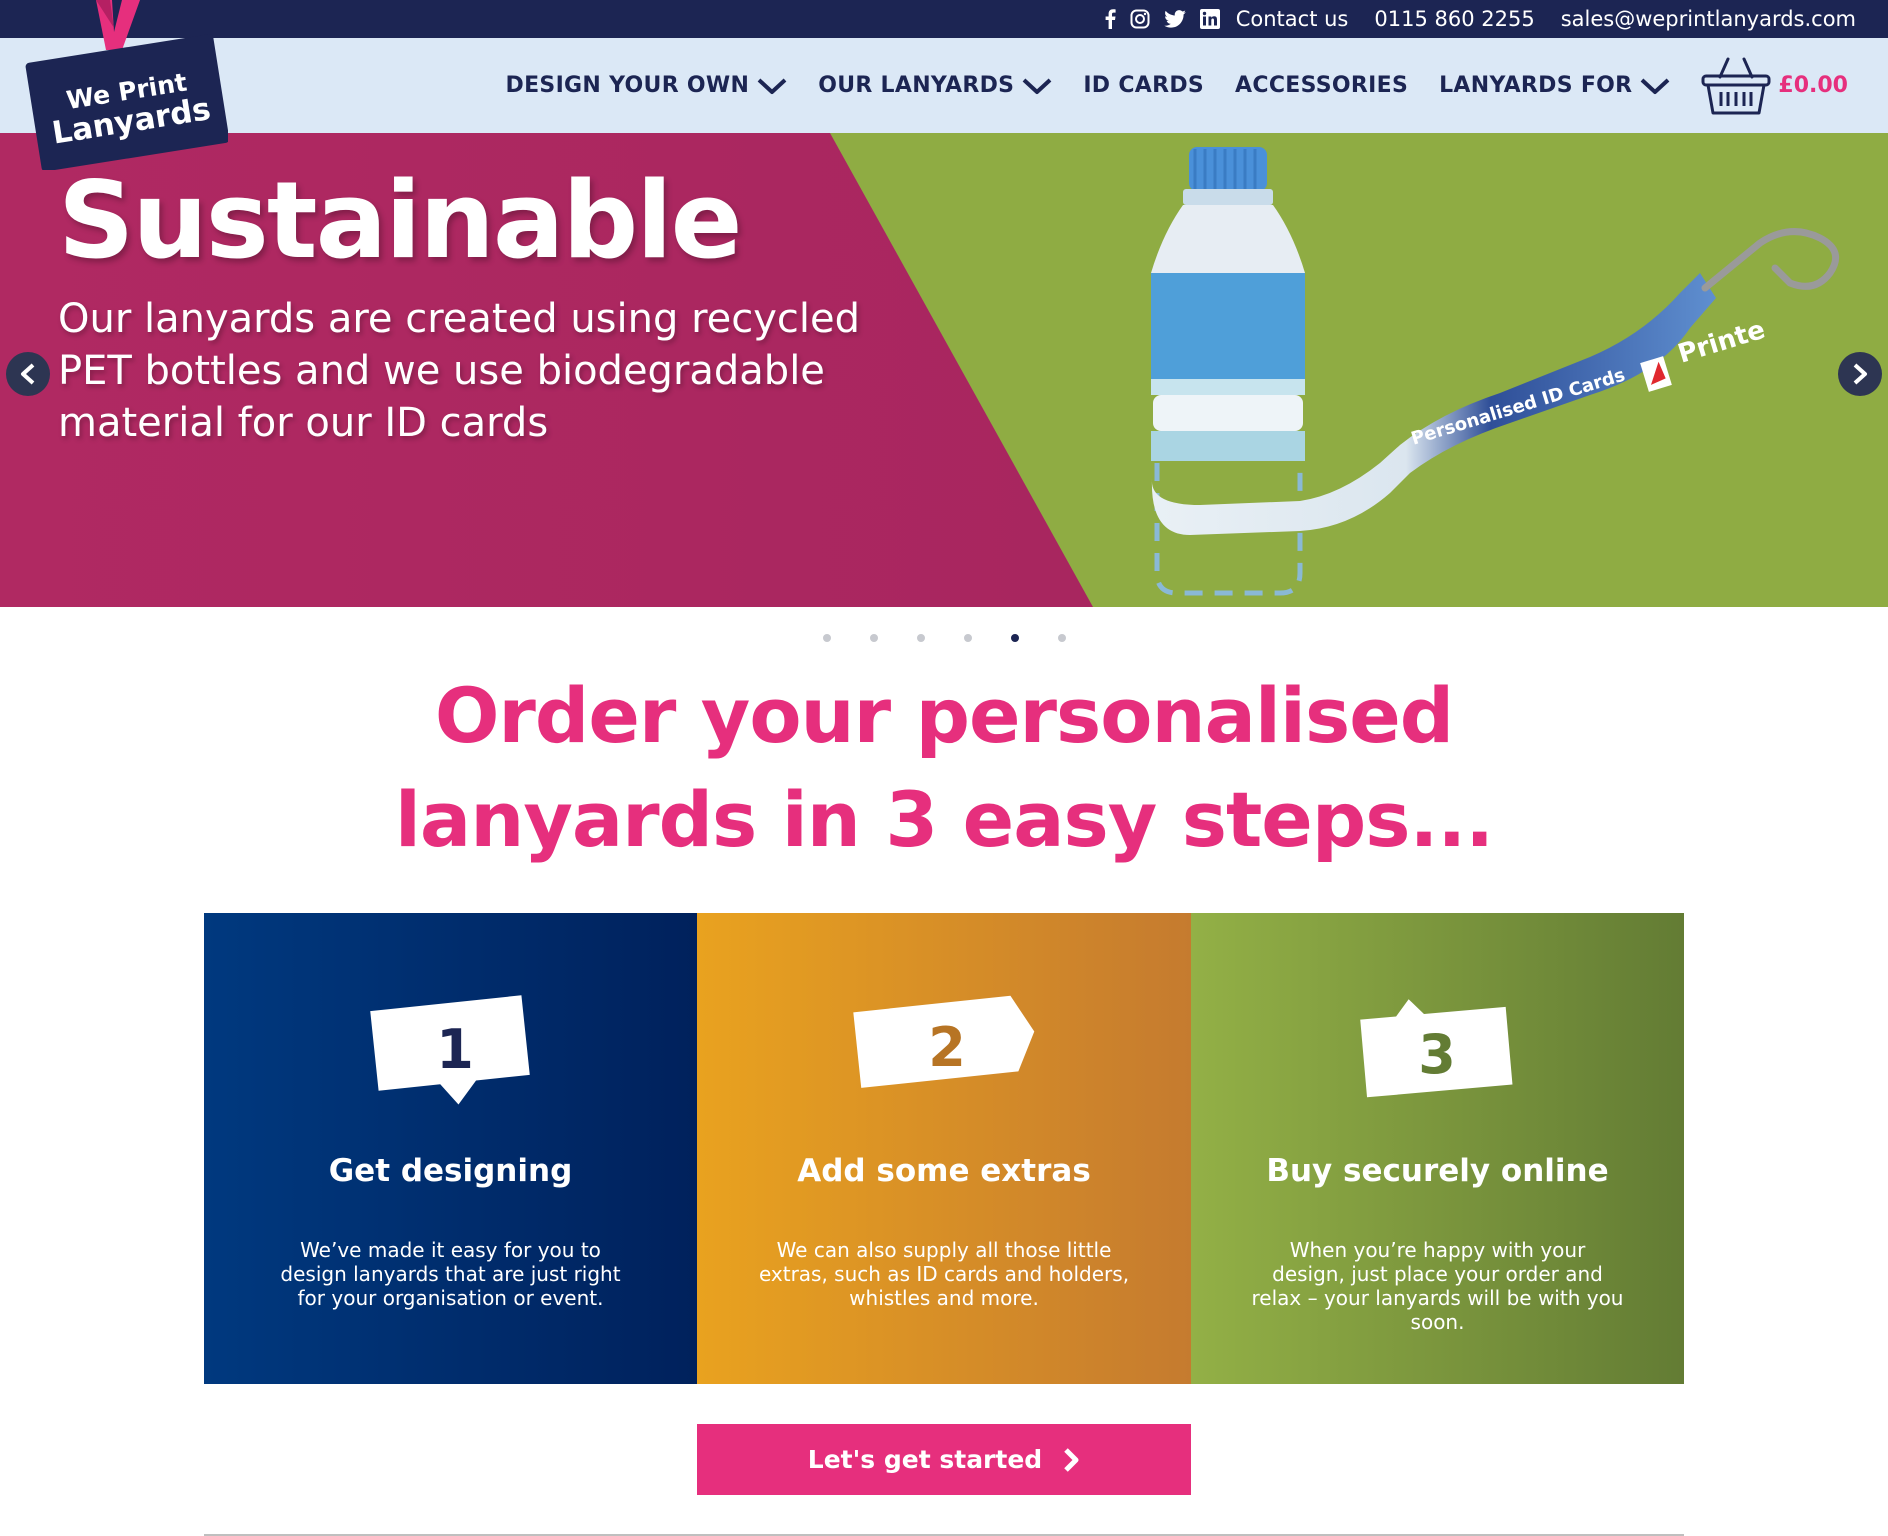  Describe the element at coordinates (450, 1171) in the screenshot. I see `step-title: Get designing` at that location.